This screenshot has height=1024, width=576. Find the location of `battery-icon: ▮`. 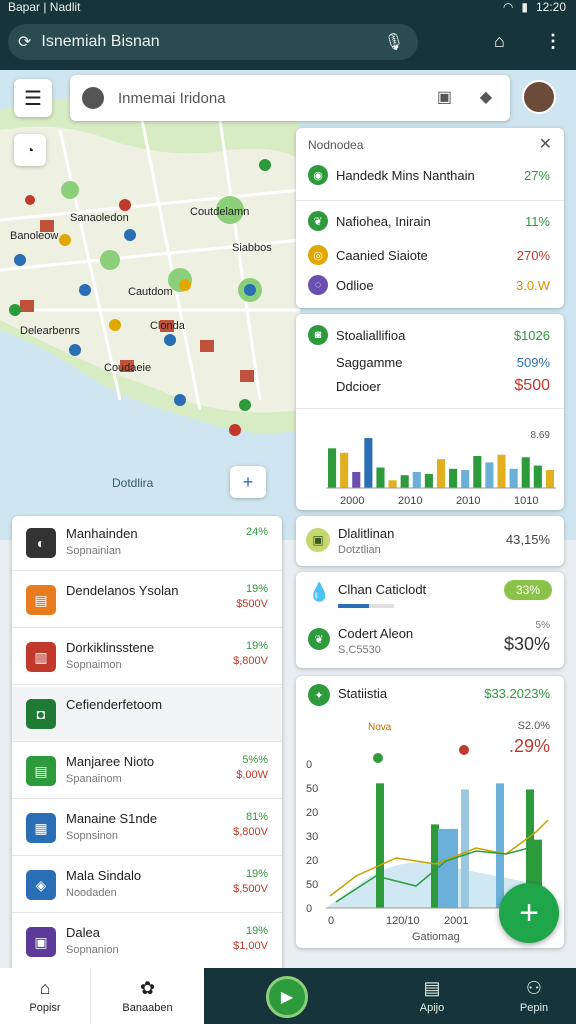

battery-icon: ▮ is located at coordinates (524, 7).